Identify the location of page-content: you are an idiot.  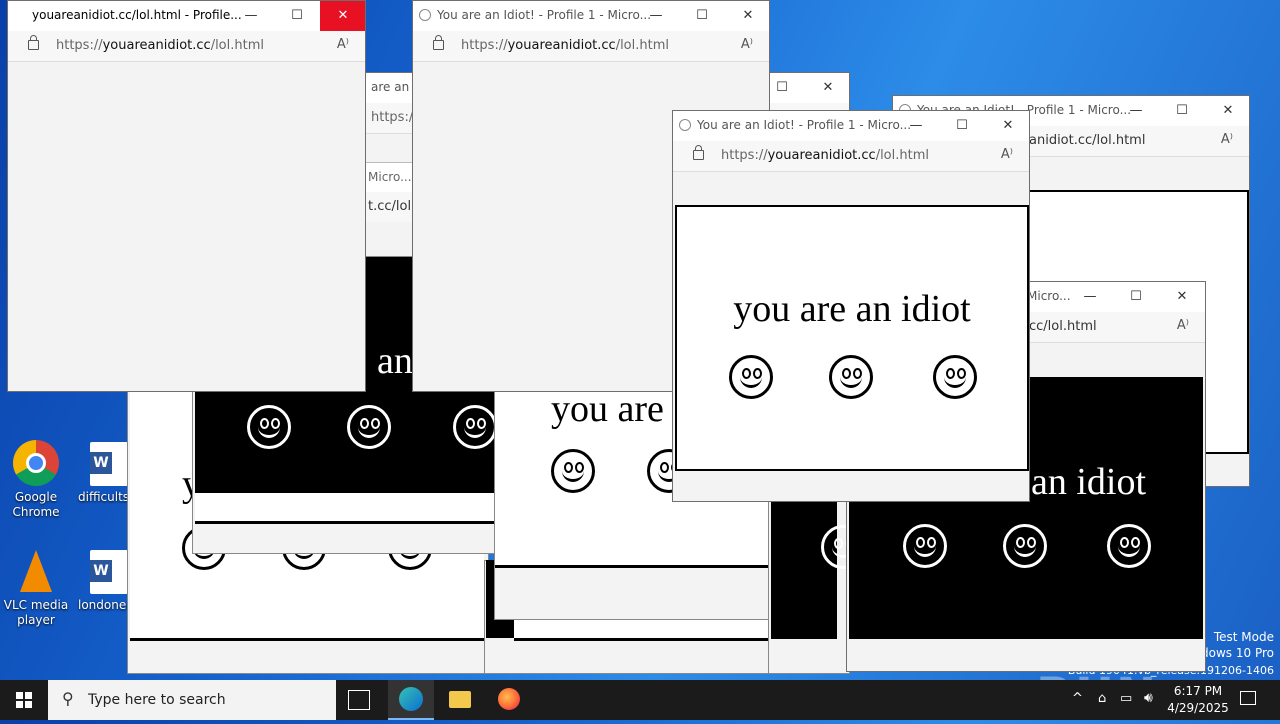
(852, 338).